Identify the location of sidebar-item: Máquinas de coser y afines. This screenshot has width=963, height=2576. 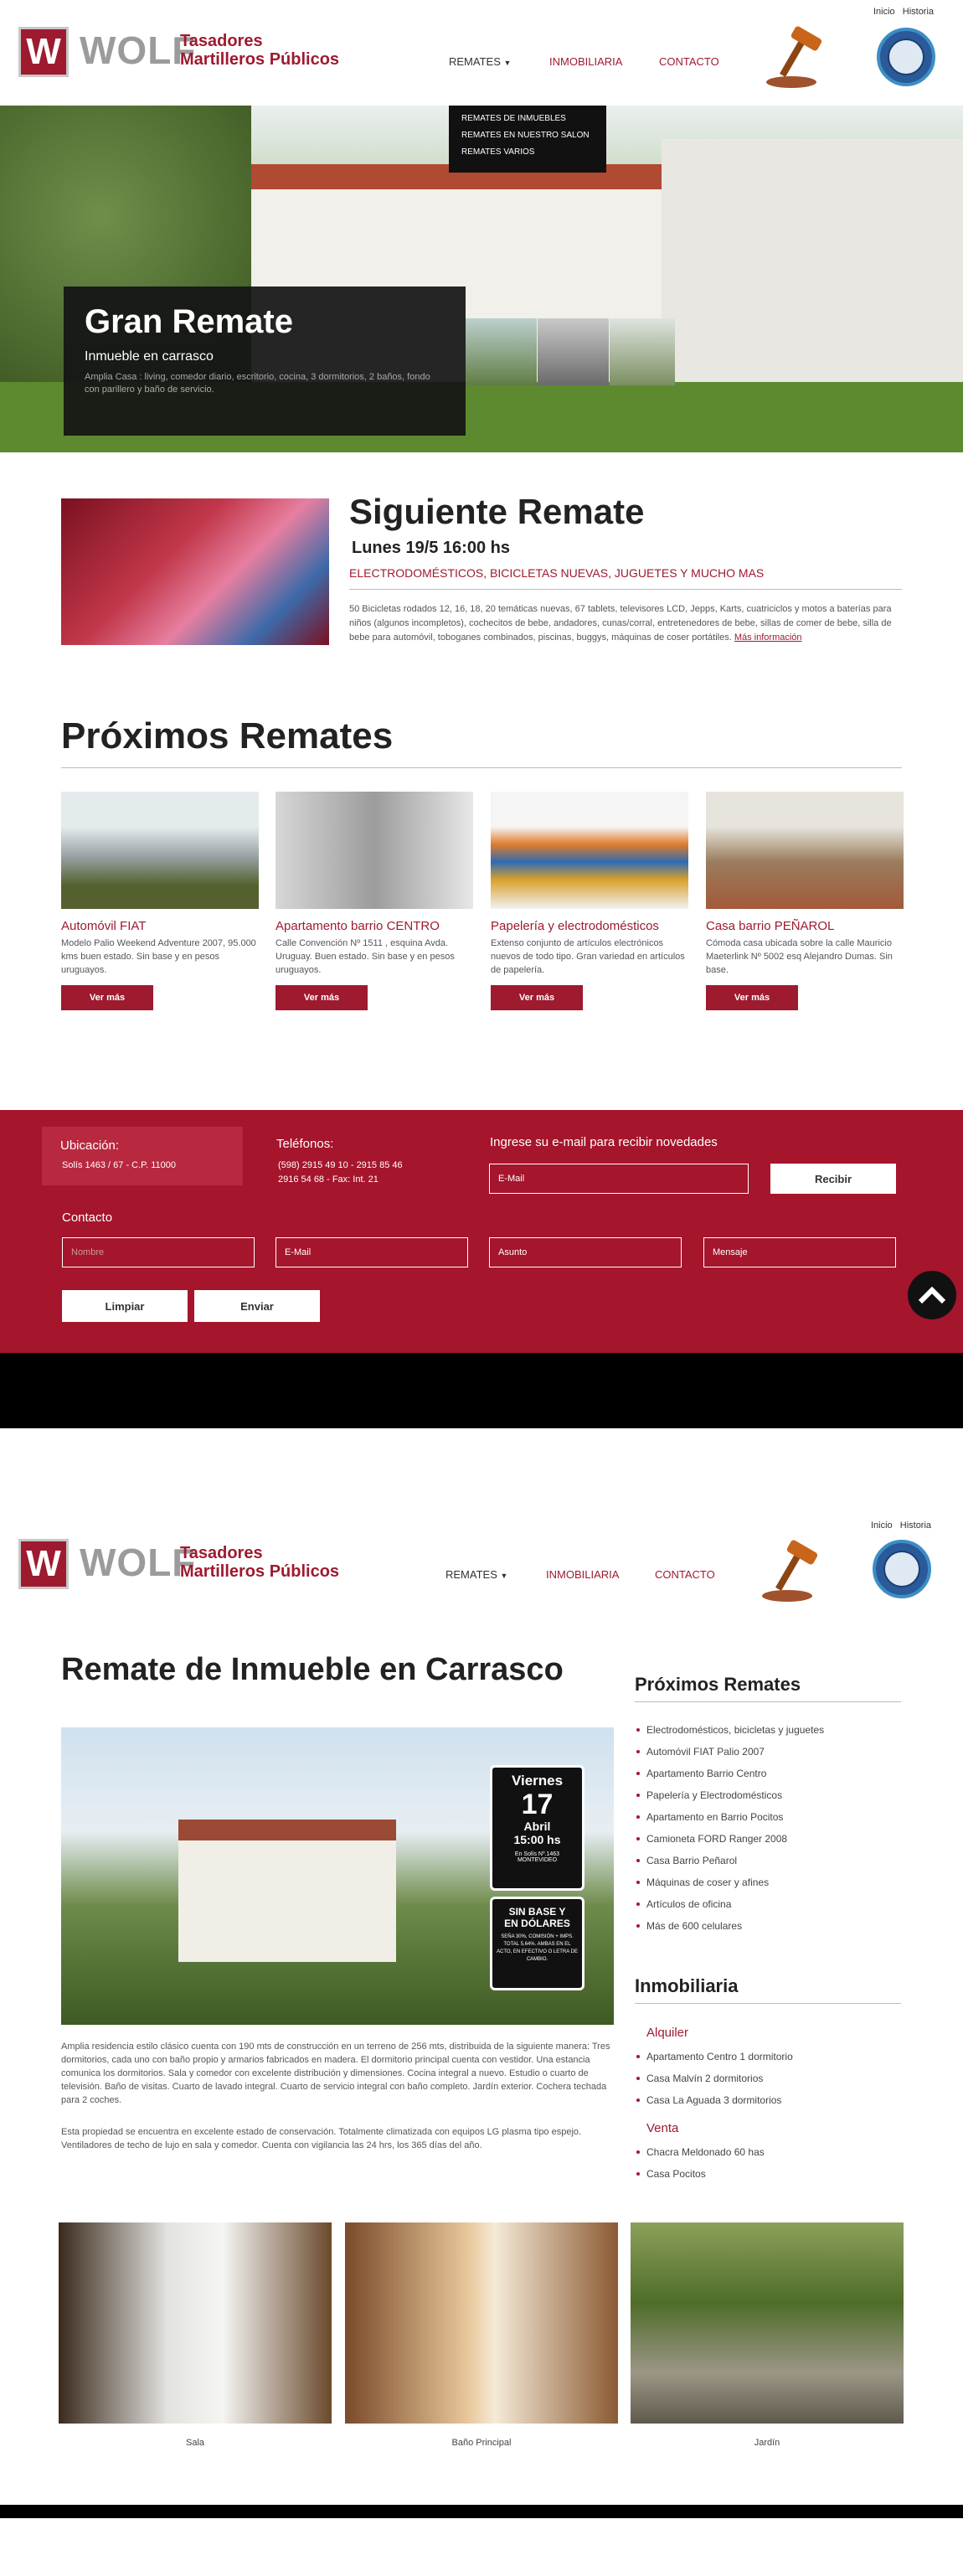
(769, 1882).